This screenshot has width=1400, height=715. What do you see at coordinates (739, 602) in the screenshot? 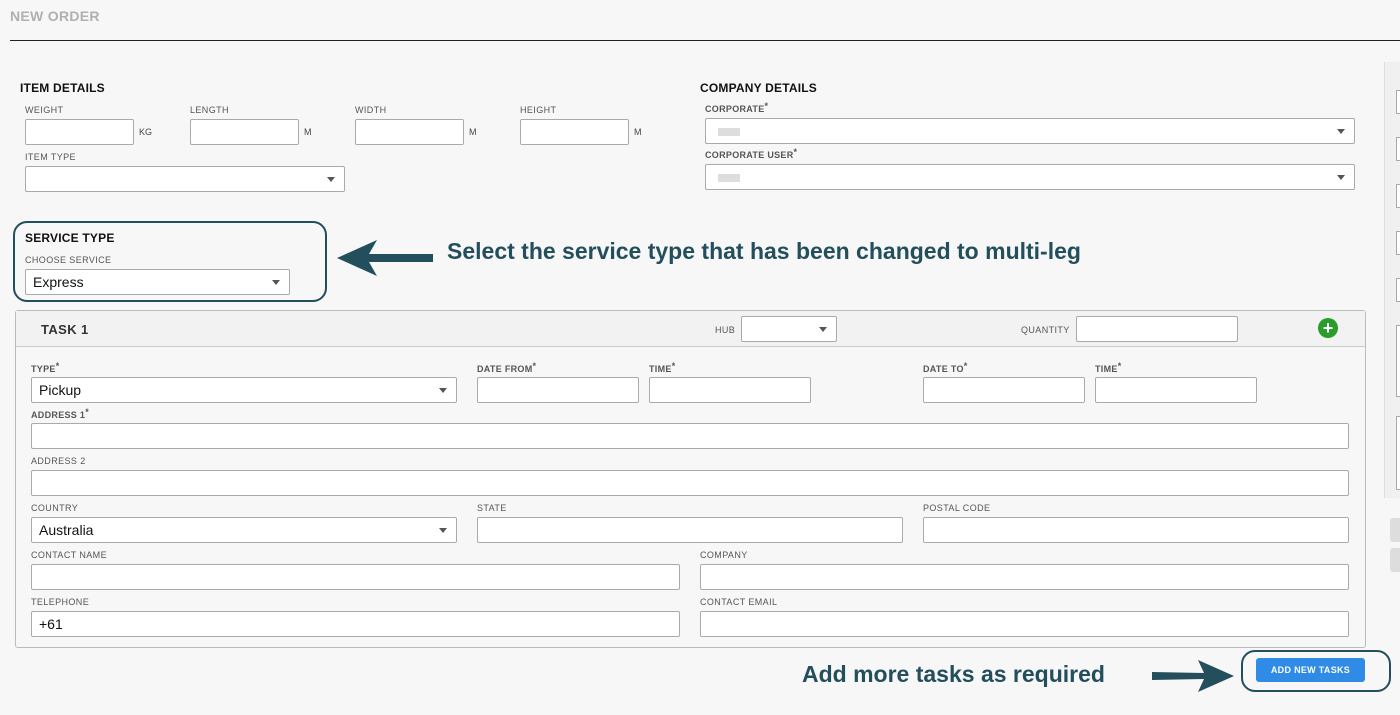
I see `contact-email-label: CONTACT EMAIL` at bounding box center [739, 602].